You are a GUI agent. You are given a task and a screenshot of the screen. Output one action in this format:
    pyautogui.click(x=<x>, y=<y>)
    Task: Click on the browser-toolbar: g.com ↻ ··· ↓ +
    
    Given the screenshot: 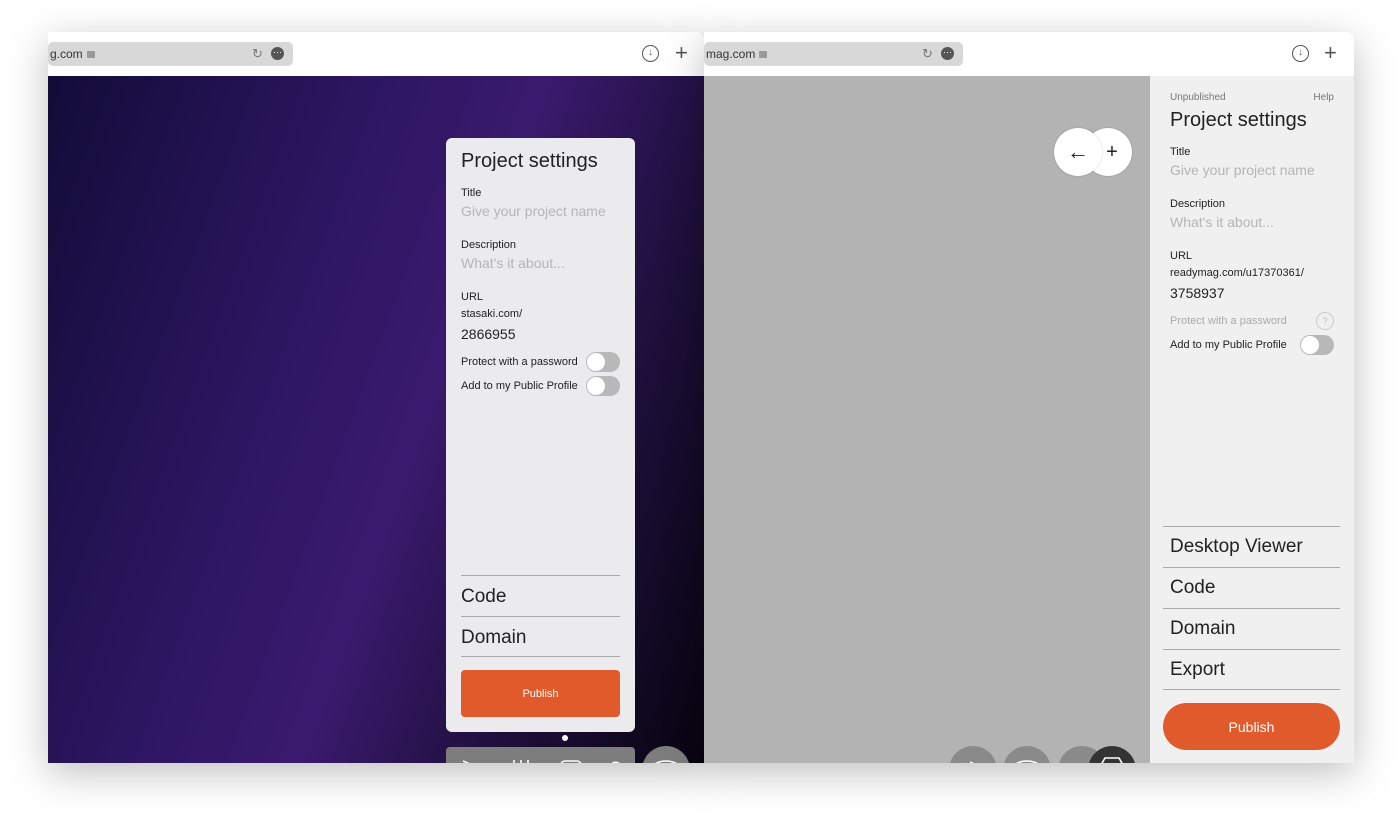 What is the action you would take?
    pyautogui.click(x=376, y=54)
    